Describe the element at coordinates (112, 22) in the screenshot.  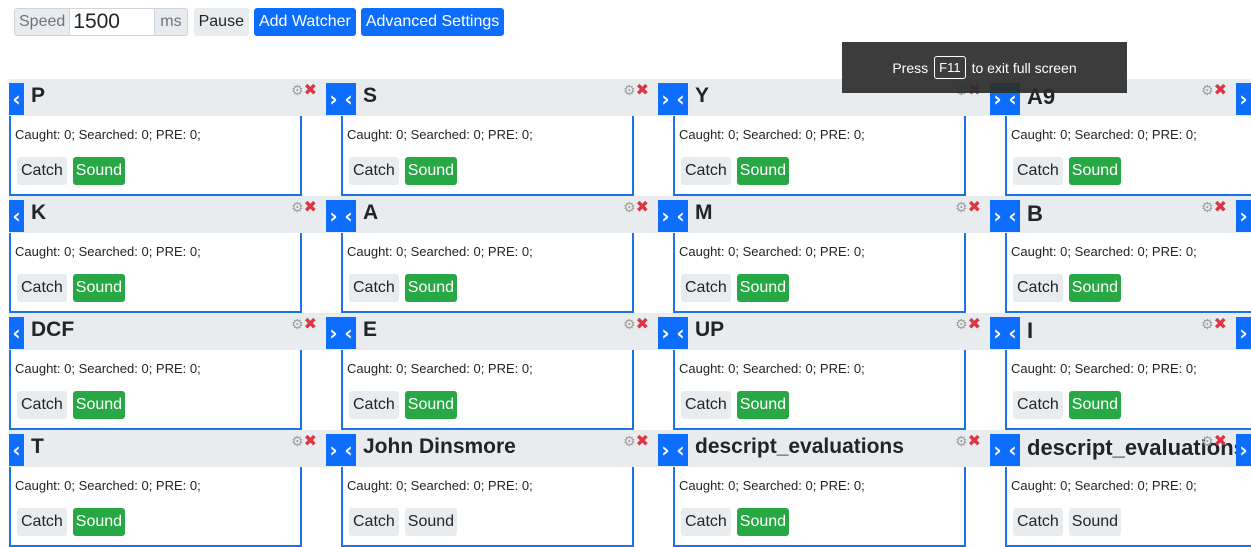
I see `speed-input` at that location.